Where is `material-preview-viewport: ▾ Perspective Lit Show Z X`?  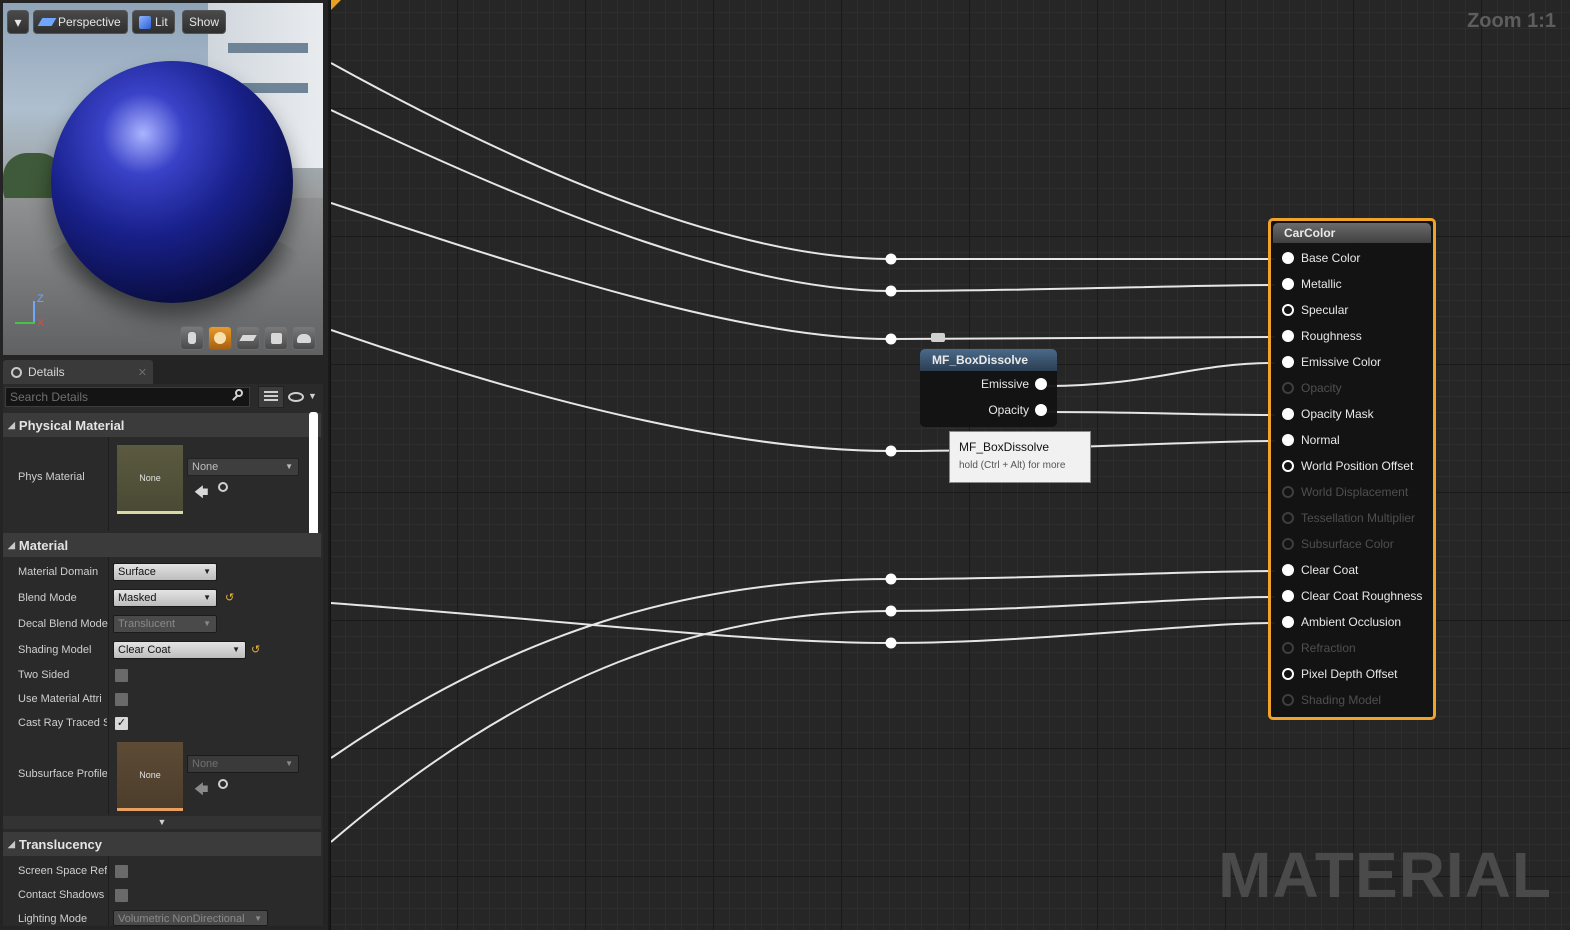 material-preview-viewport: ▾ Perspective Lit Show Z X is located at coordinates (163, 179).